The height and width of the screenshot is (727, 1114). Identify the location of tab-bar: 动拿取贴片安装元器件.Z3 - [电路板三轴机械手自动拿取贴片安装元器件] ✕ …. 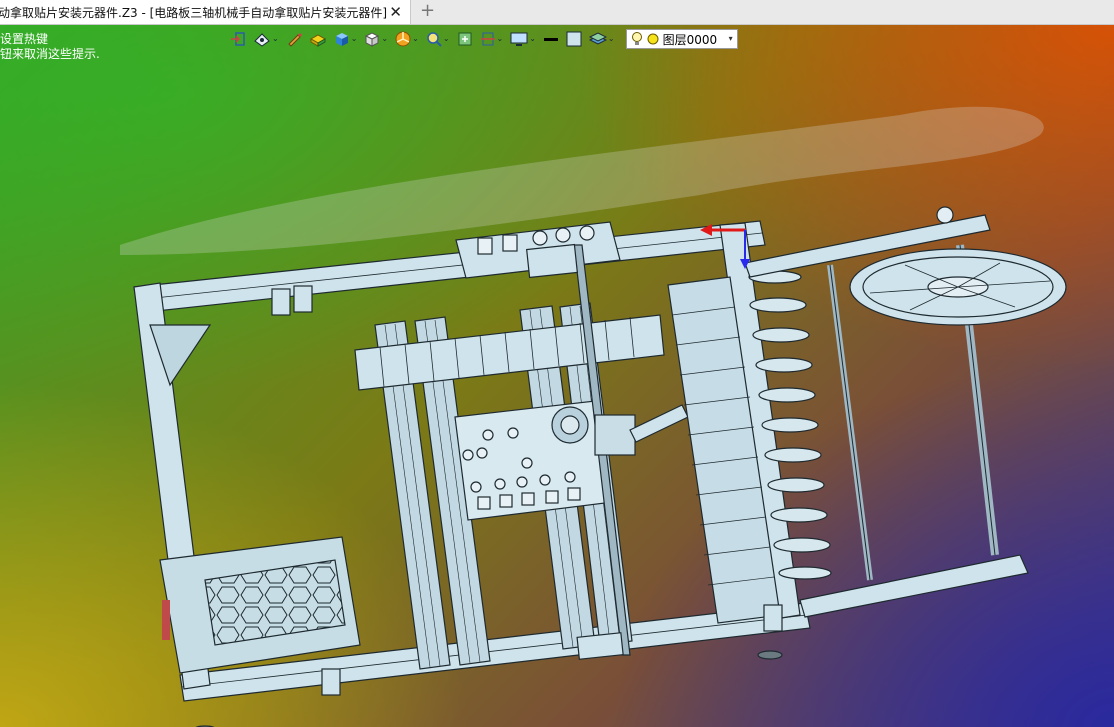
(557, 12).